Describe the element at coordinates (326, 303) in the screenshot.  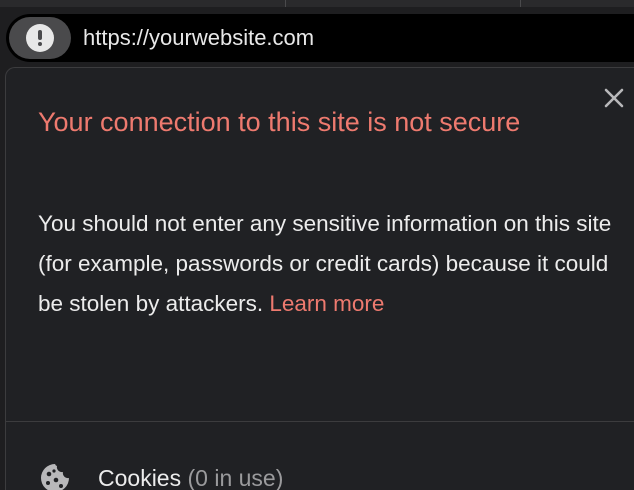
I see `learn-more-link: Learn more` at that location.